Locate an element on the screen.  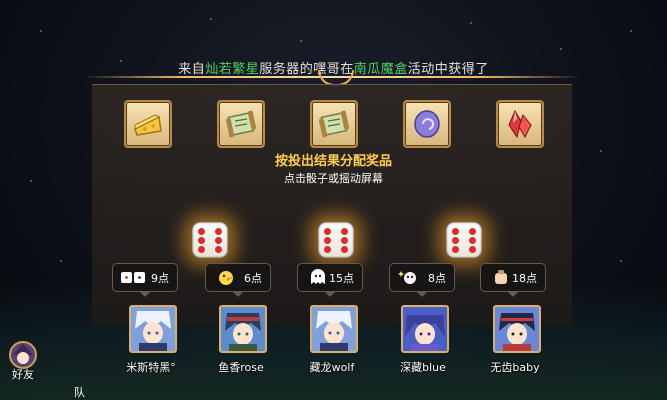
player-name: 鱼香rose is located at coordinates (241, 367).